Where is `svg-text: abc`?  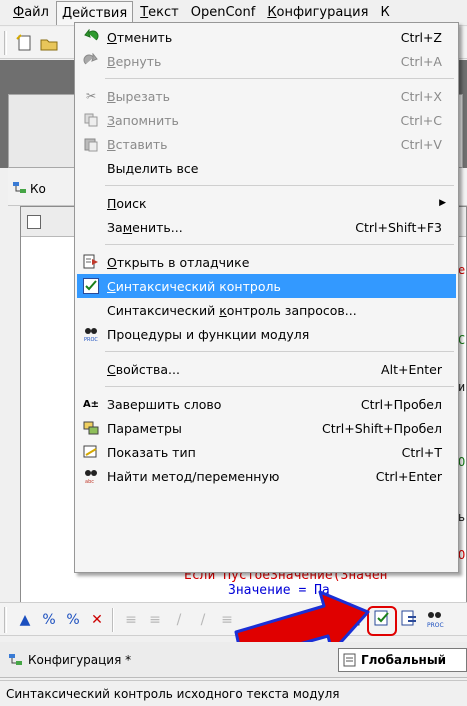 svg-text: abc is located at coordinates (89, 481).